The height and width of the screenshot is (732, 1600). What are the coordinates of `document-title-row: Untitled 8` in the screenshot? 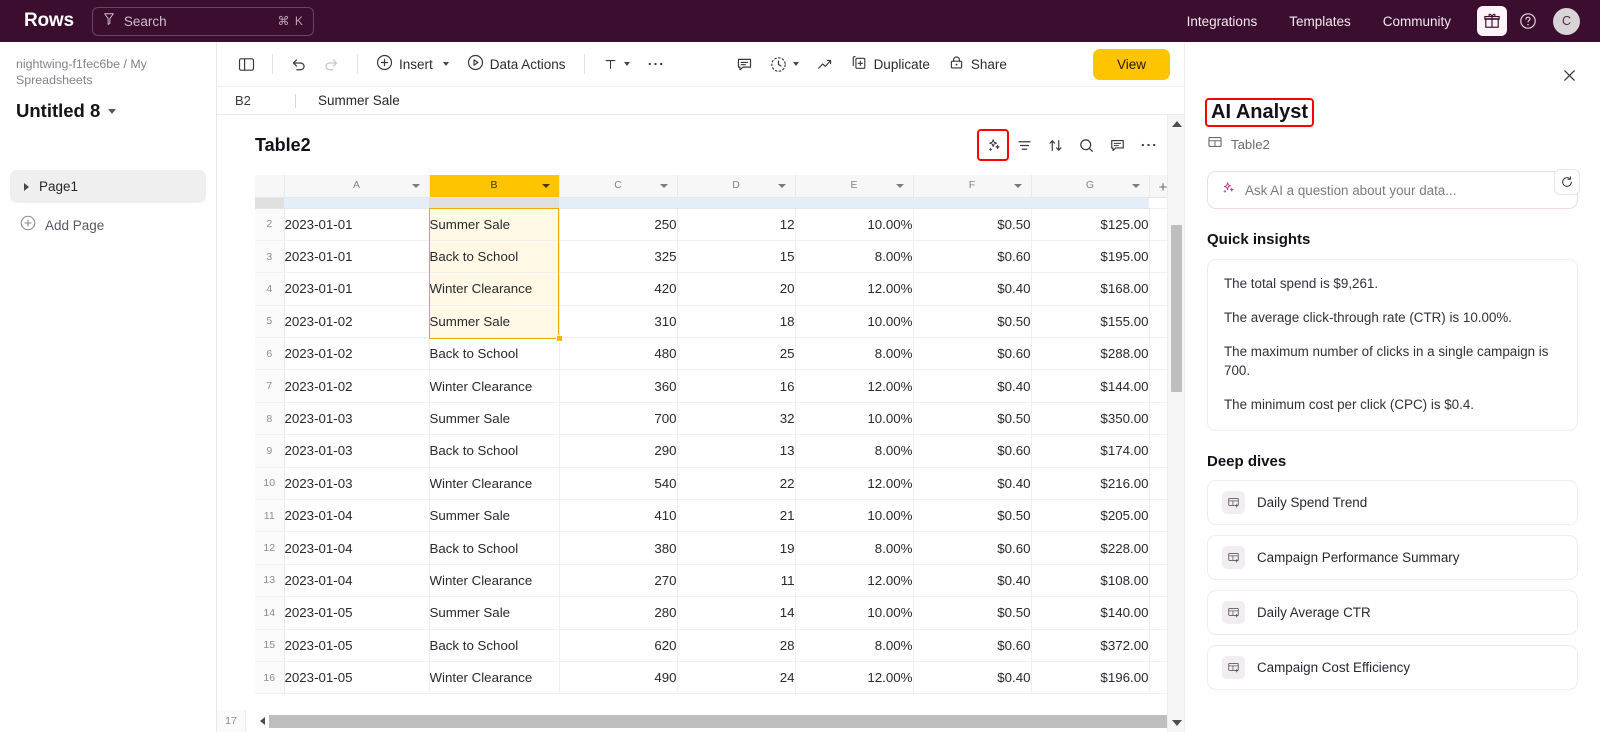 It's located at (108, 105).